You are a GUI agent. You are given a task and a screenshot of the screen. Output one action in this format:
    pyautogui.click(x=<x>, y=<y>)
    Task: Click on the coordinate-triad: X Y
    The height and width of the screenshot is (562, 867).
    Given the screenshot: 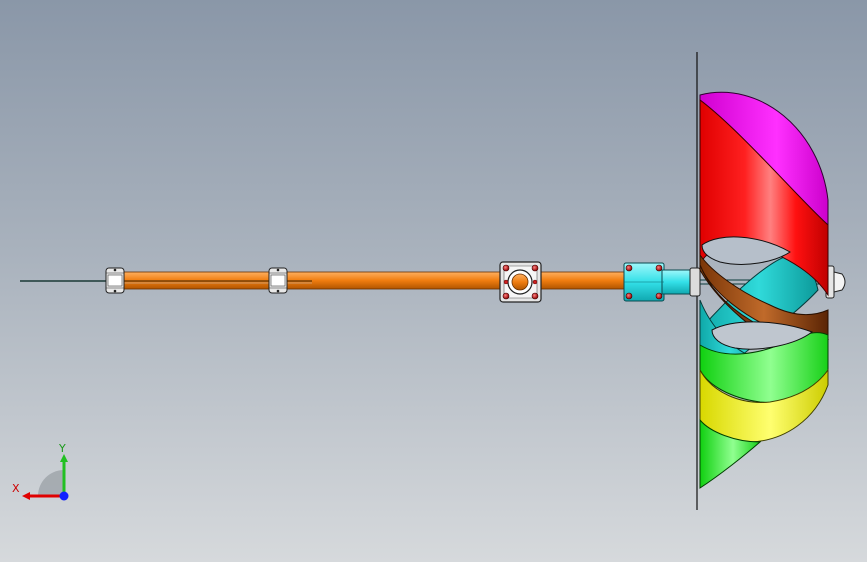 What is the action you would take?
    pyautogui.click(x=40, y=471)
    